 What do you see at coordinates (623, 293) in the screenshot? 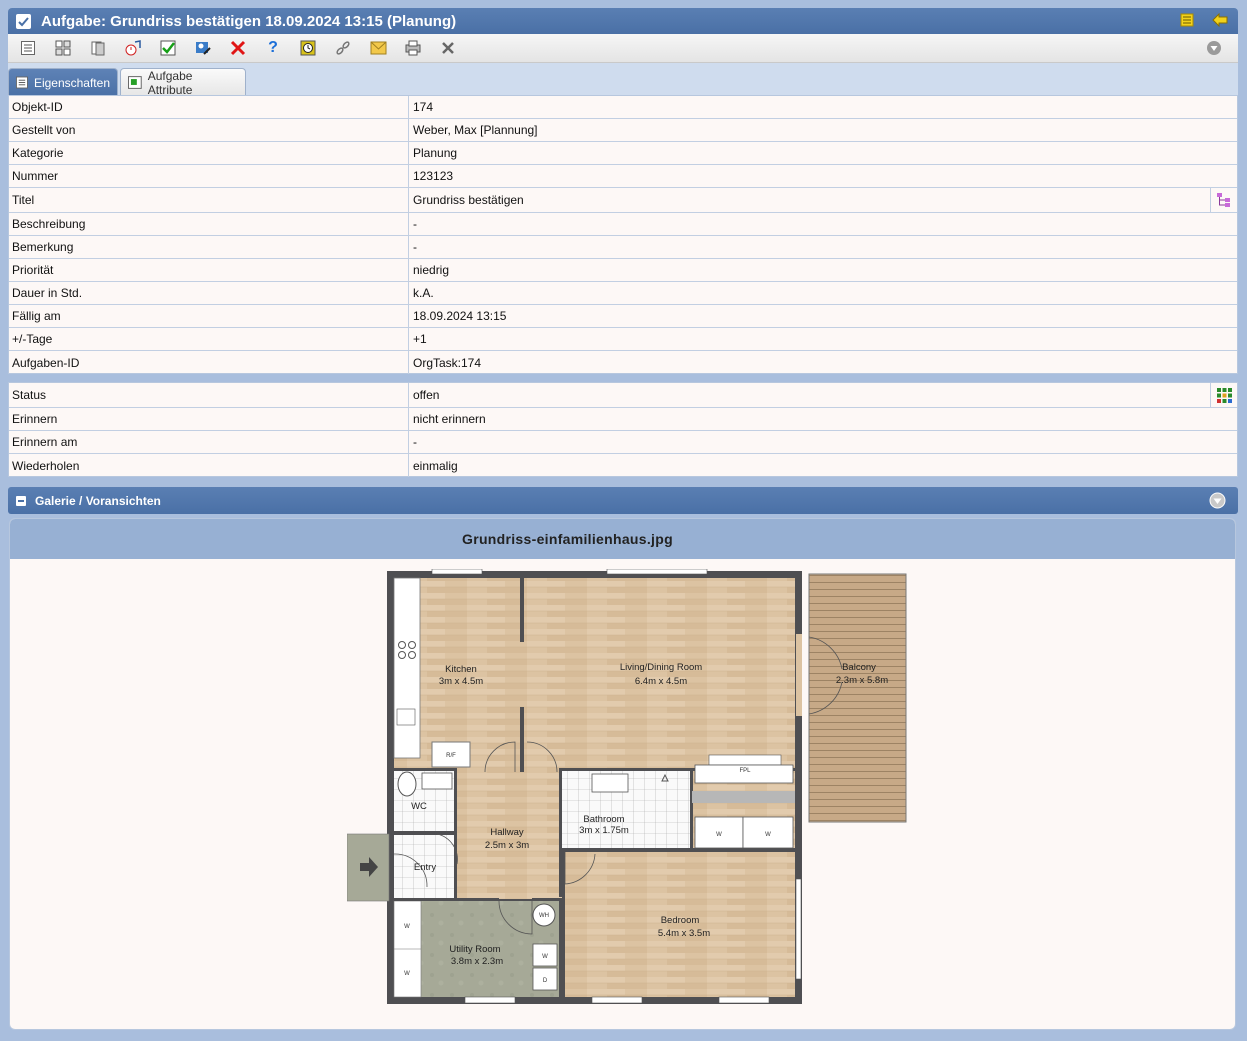
I see `table-row: Dauer in Std. k.A.` at bounding box center [623, 293].